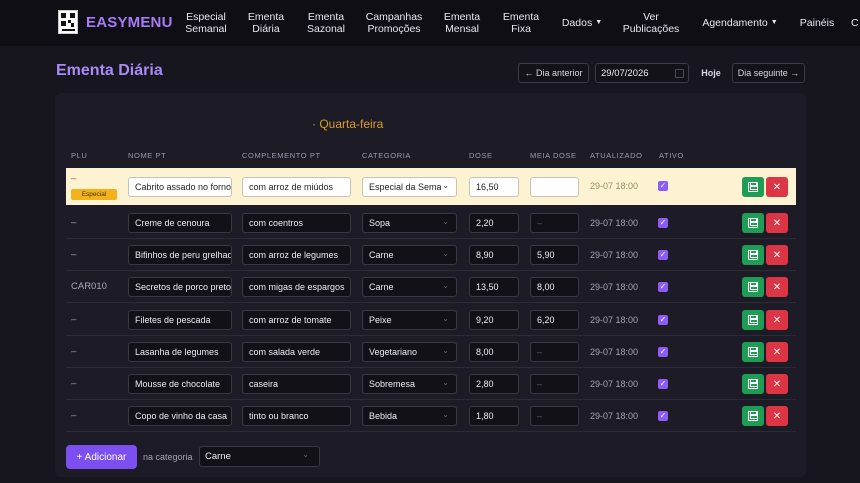  Describe the element at coordinates (296, 187) in the screenshot. I see `complemento-input: com arroz de miúdos` at that location.